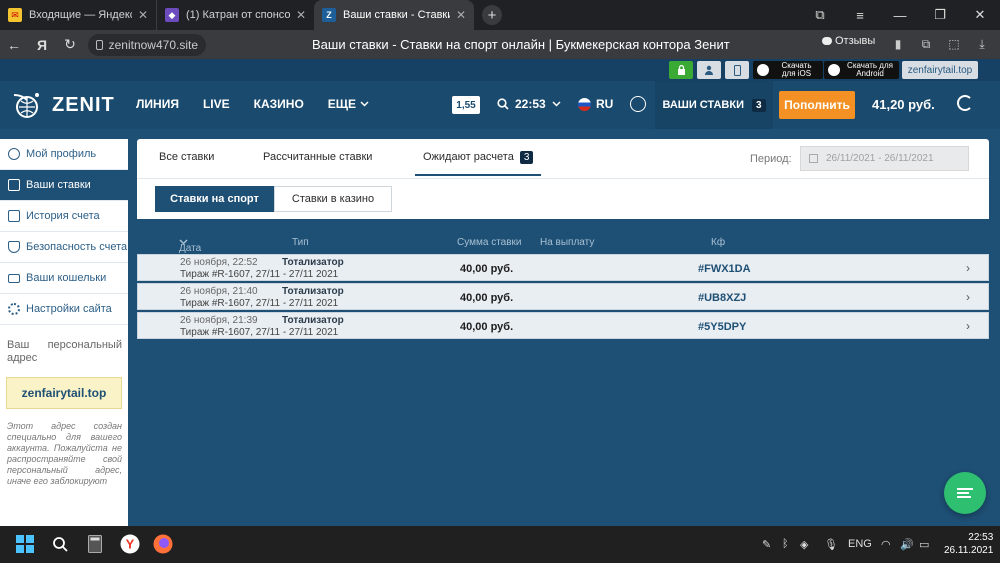  Describe the element at coordinates (492, 15) in the screenshot. I see `new-tab-button: +` at that location.